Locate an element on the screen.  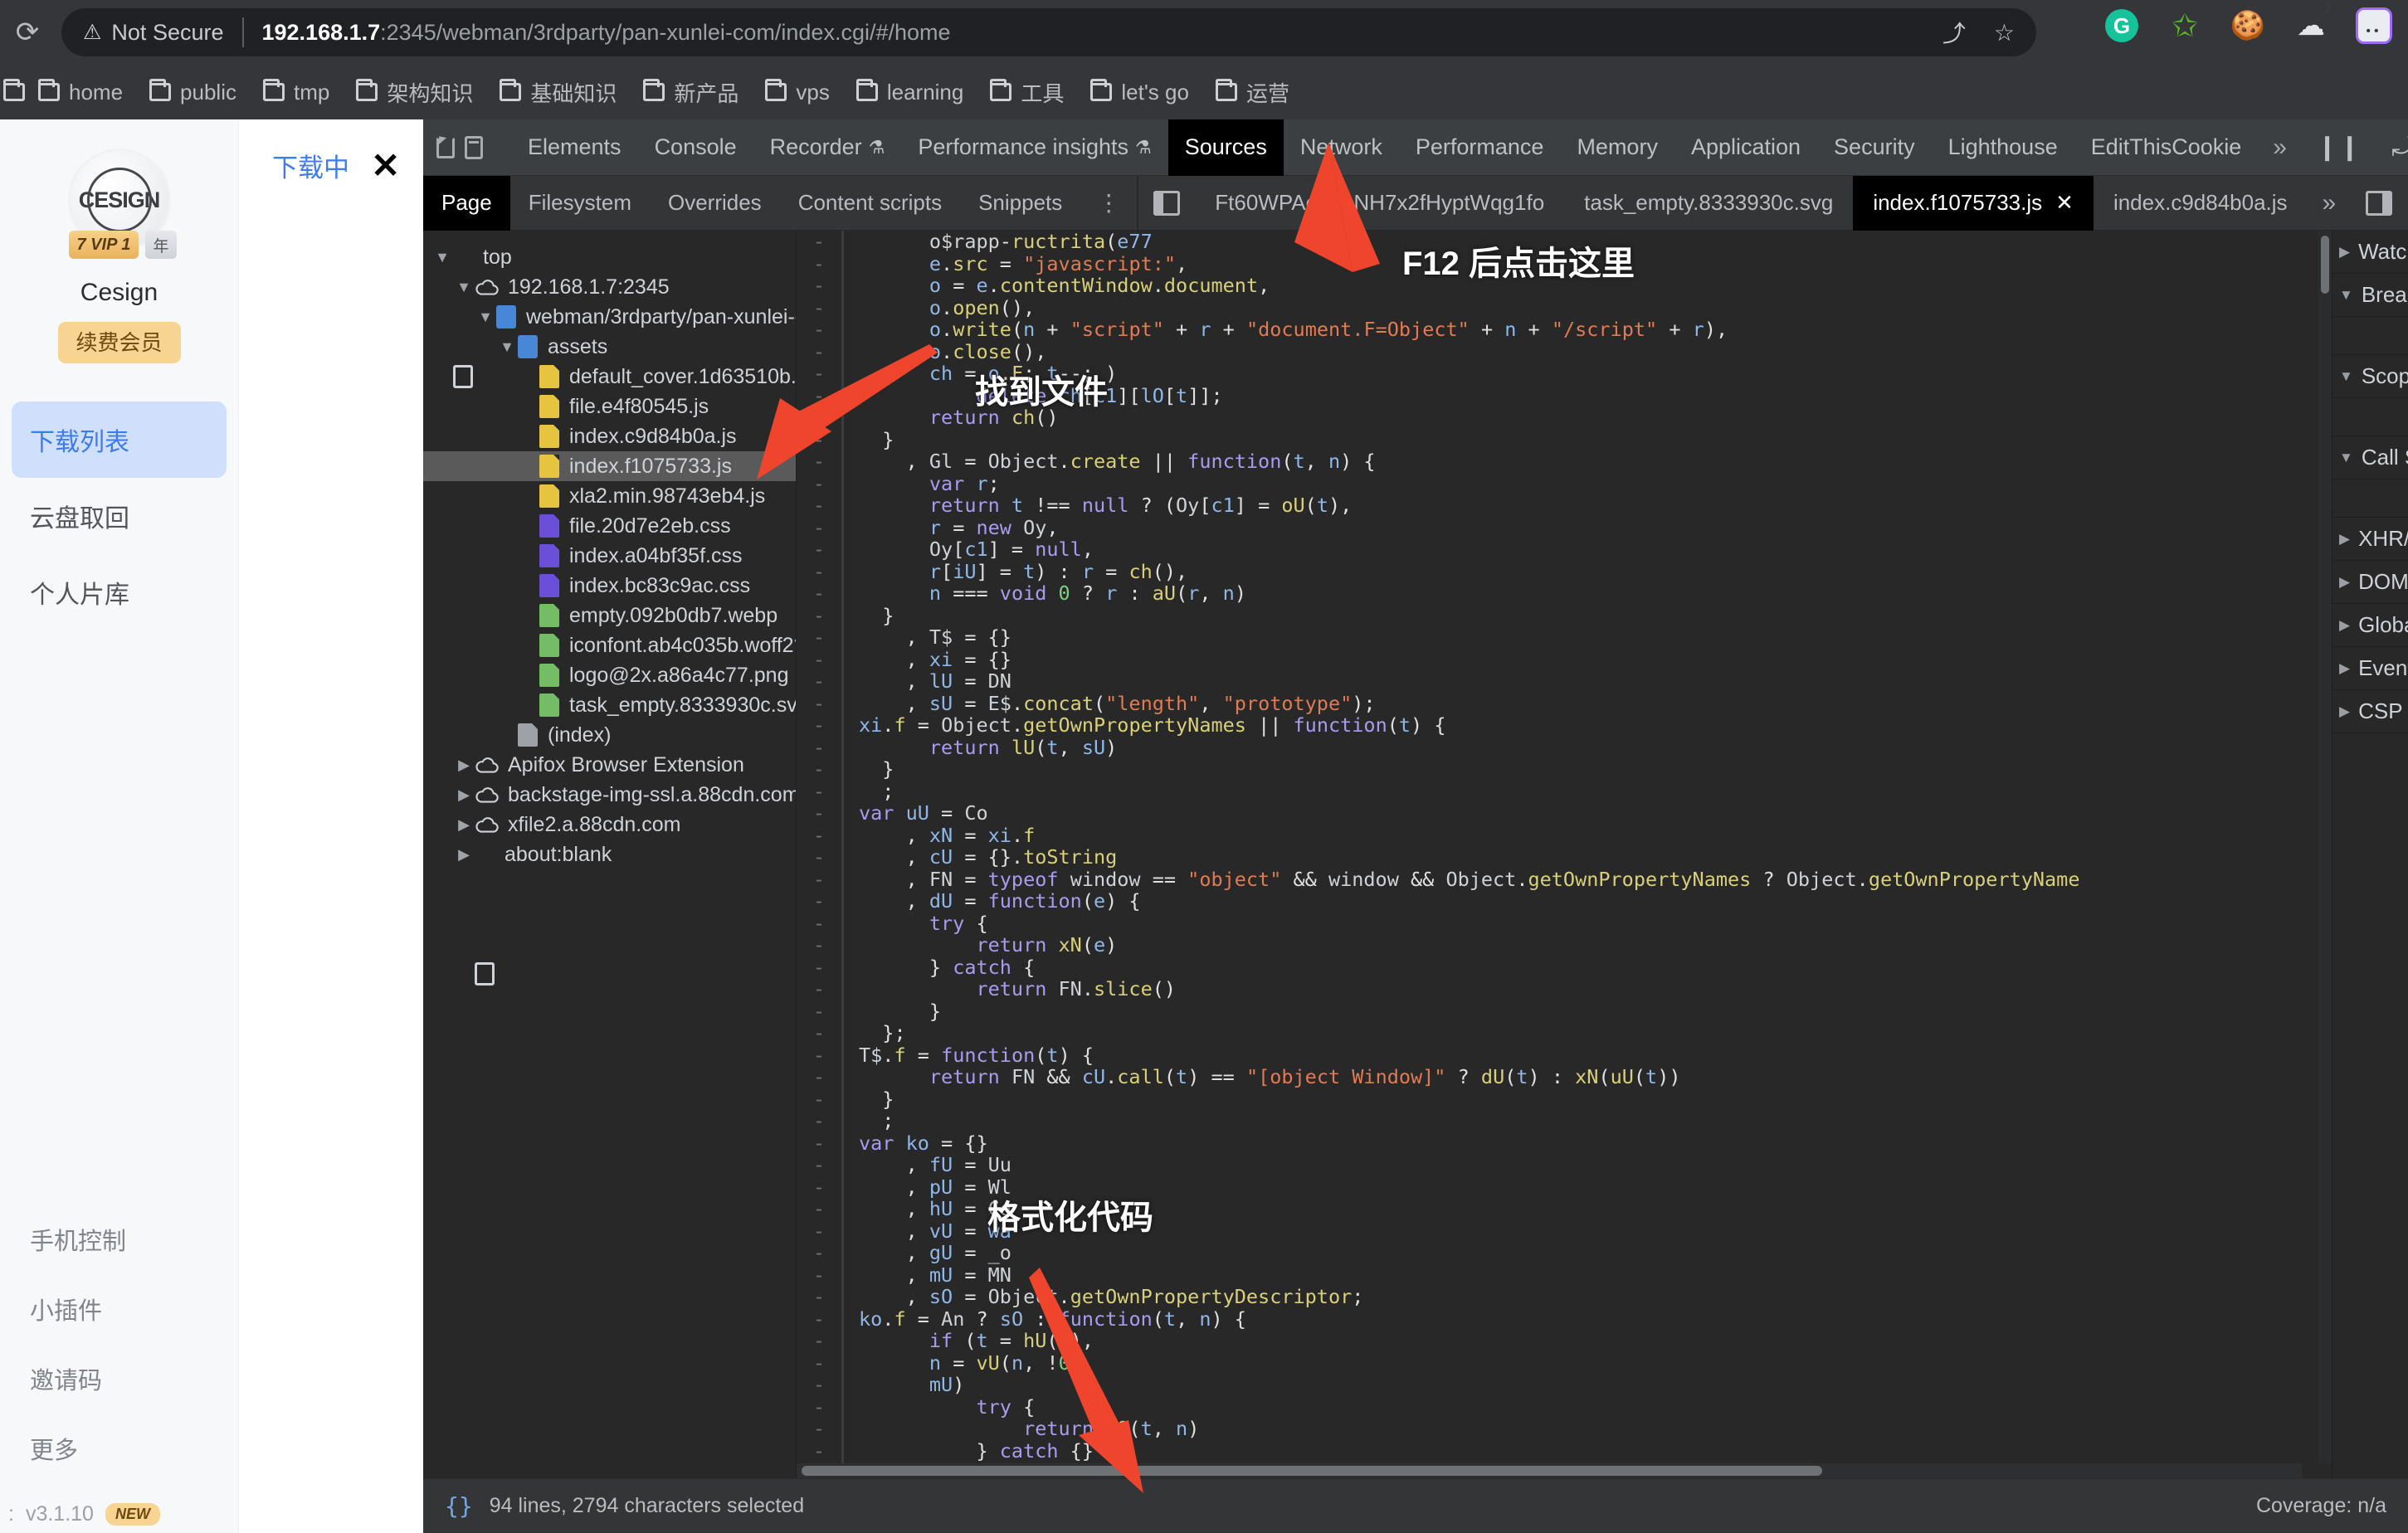
avatar: CESIGN 7 VIP 1 年 is located at coordinates (119, 205).